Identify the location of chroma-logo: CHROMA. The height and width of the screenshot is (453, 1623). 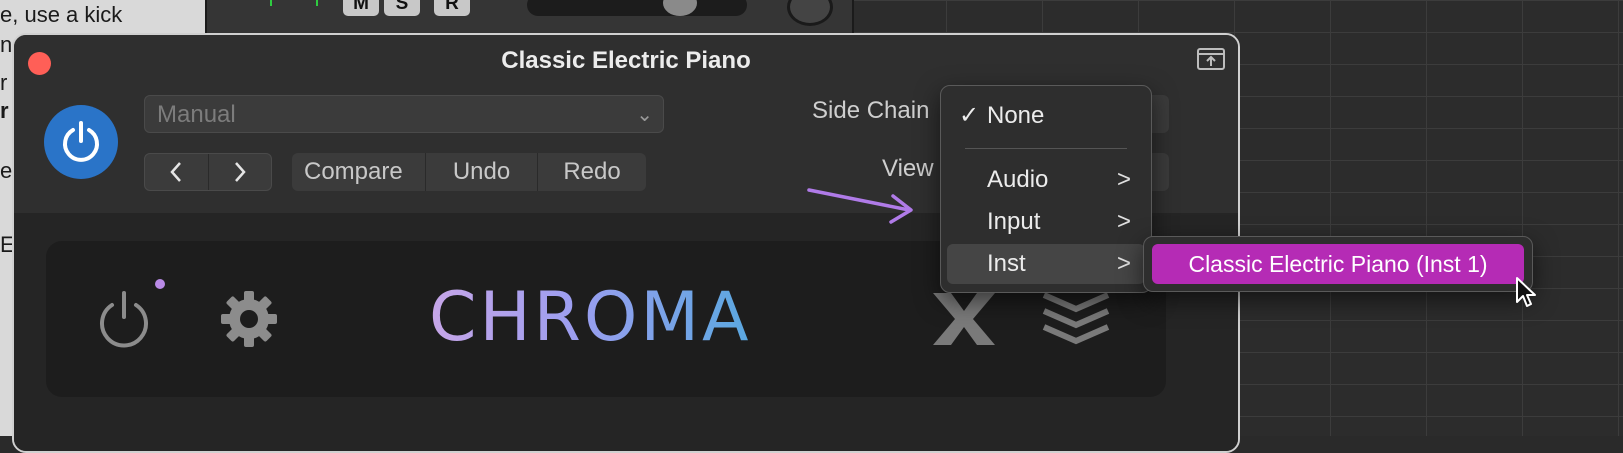
(590, 317).